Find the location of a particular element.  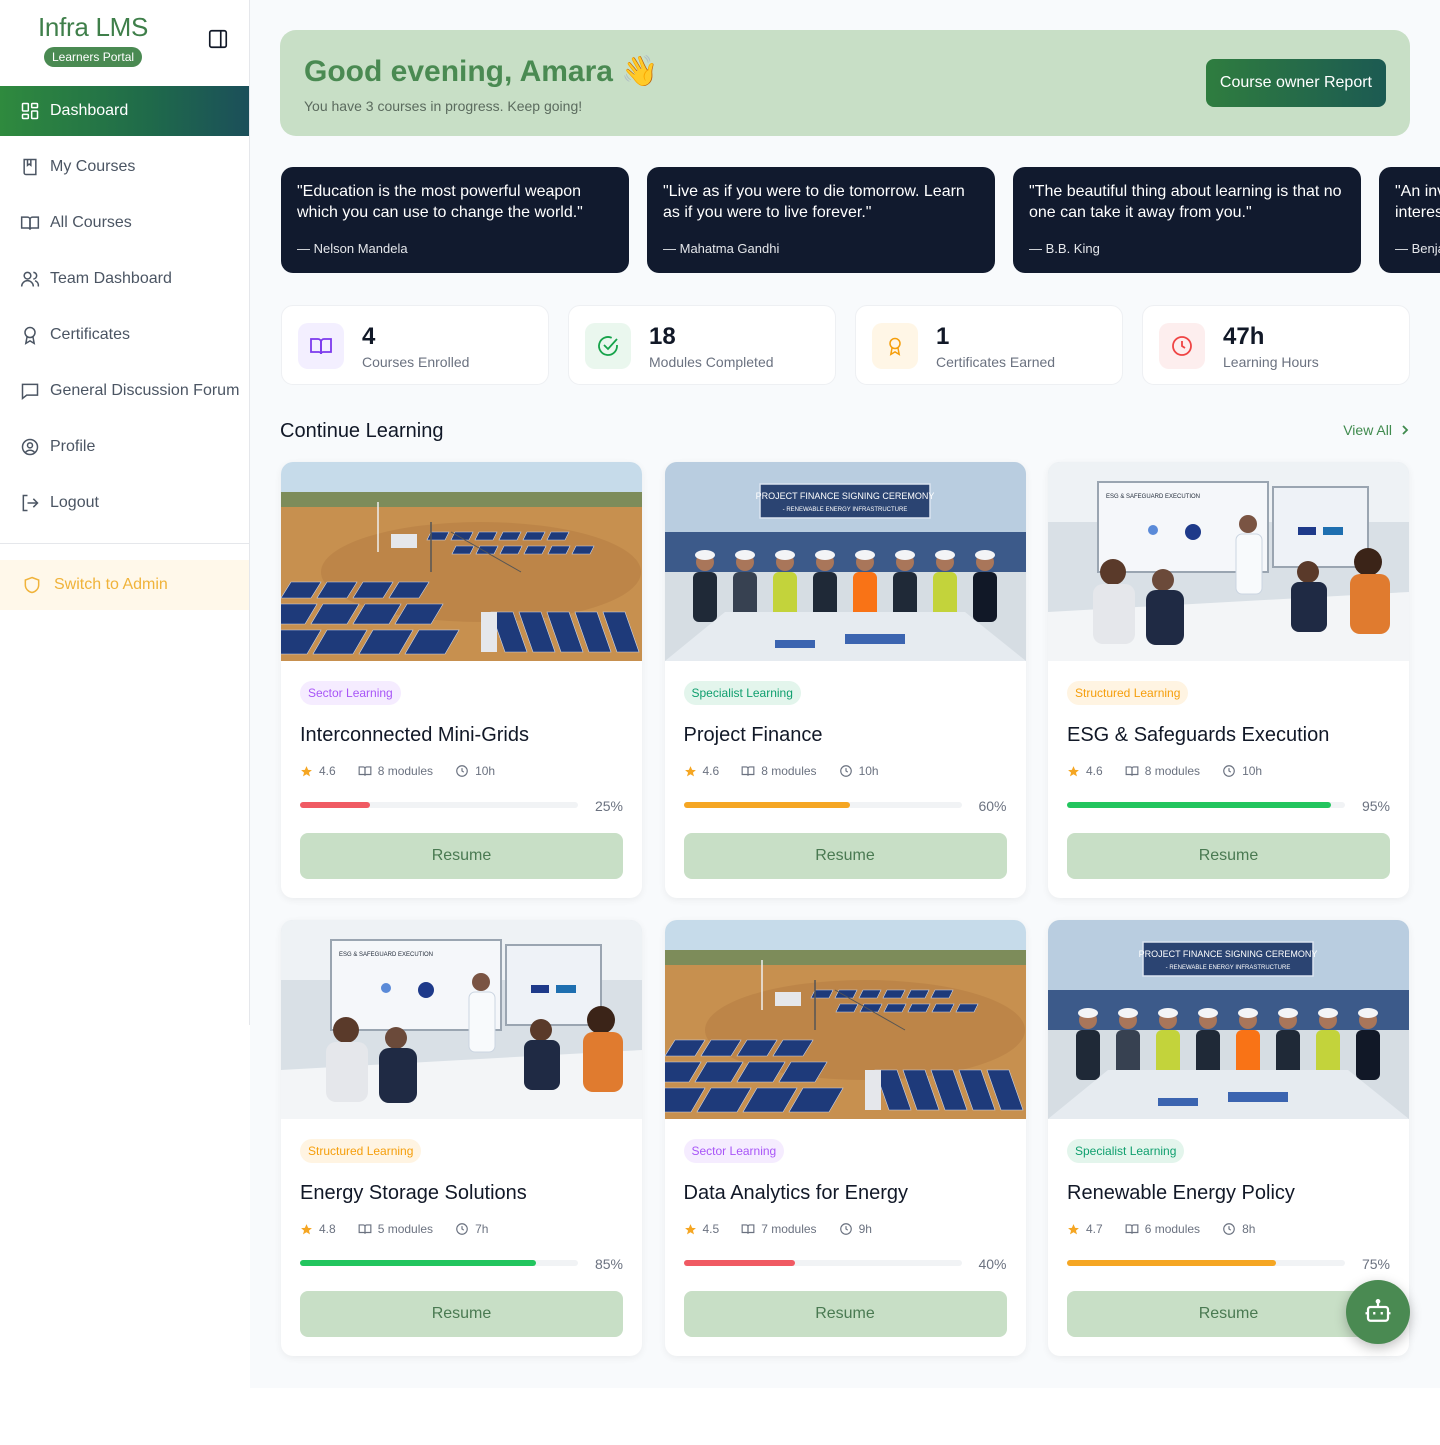

progress-percent: 60% is located at coordinates (992, 806).